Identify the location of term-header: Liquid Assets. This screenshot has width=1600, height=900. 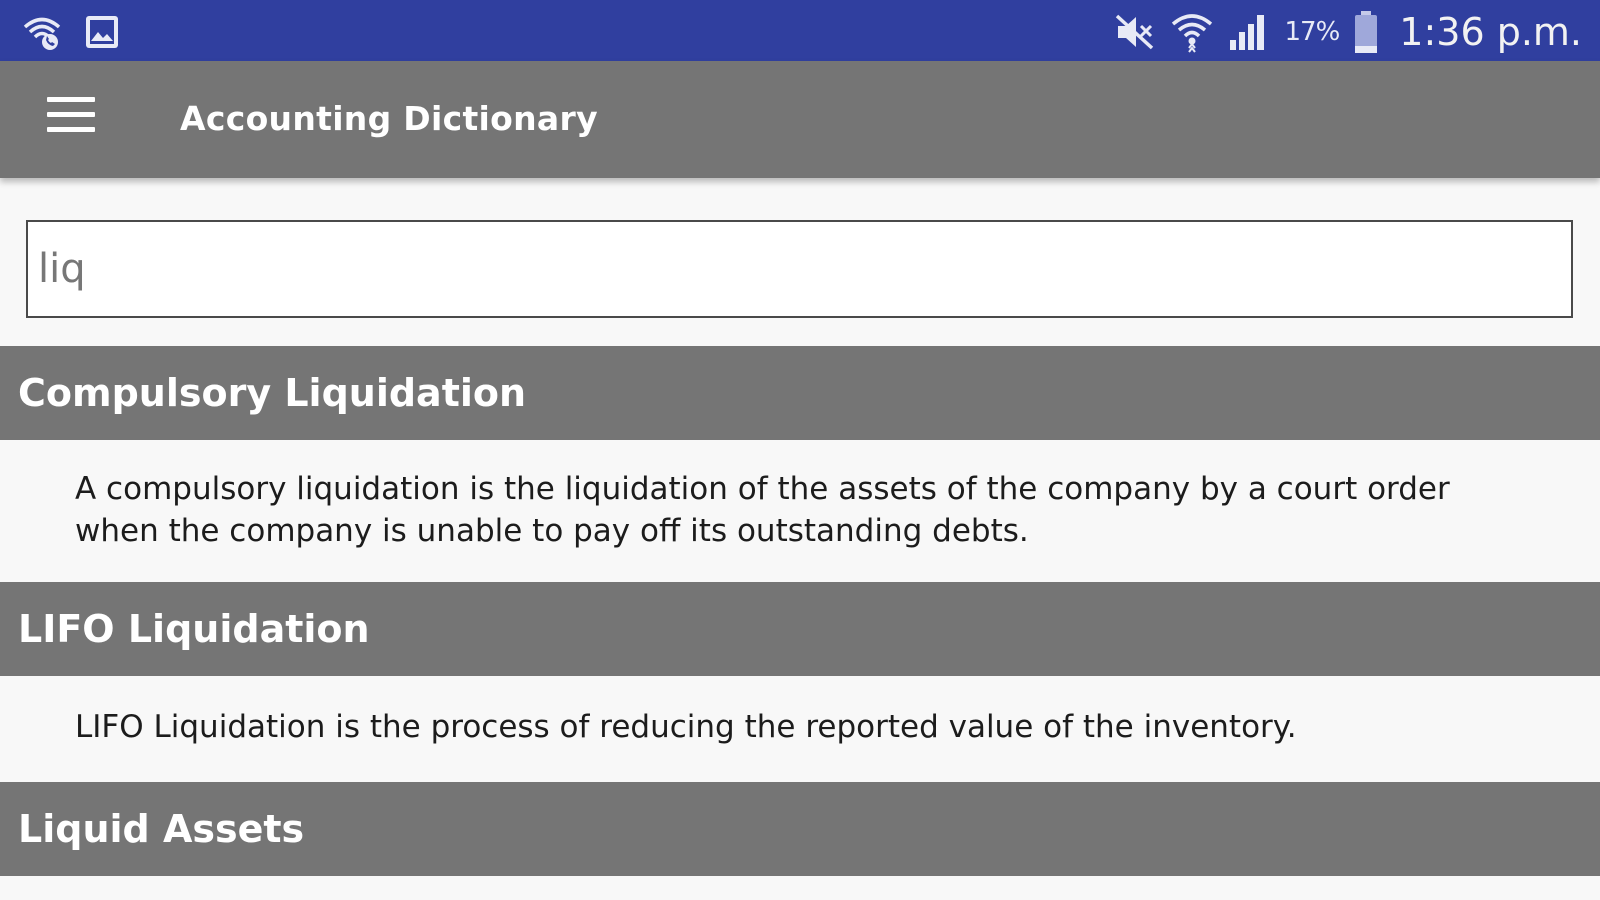
(800, 829).